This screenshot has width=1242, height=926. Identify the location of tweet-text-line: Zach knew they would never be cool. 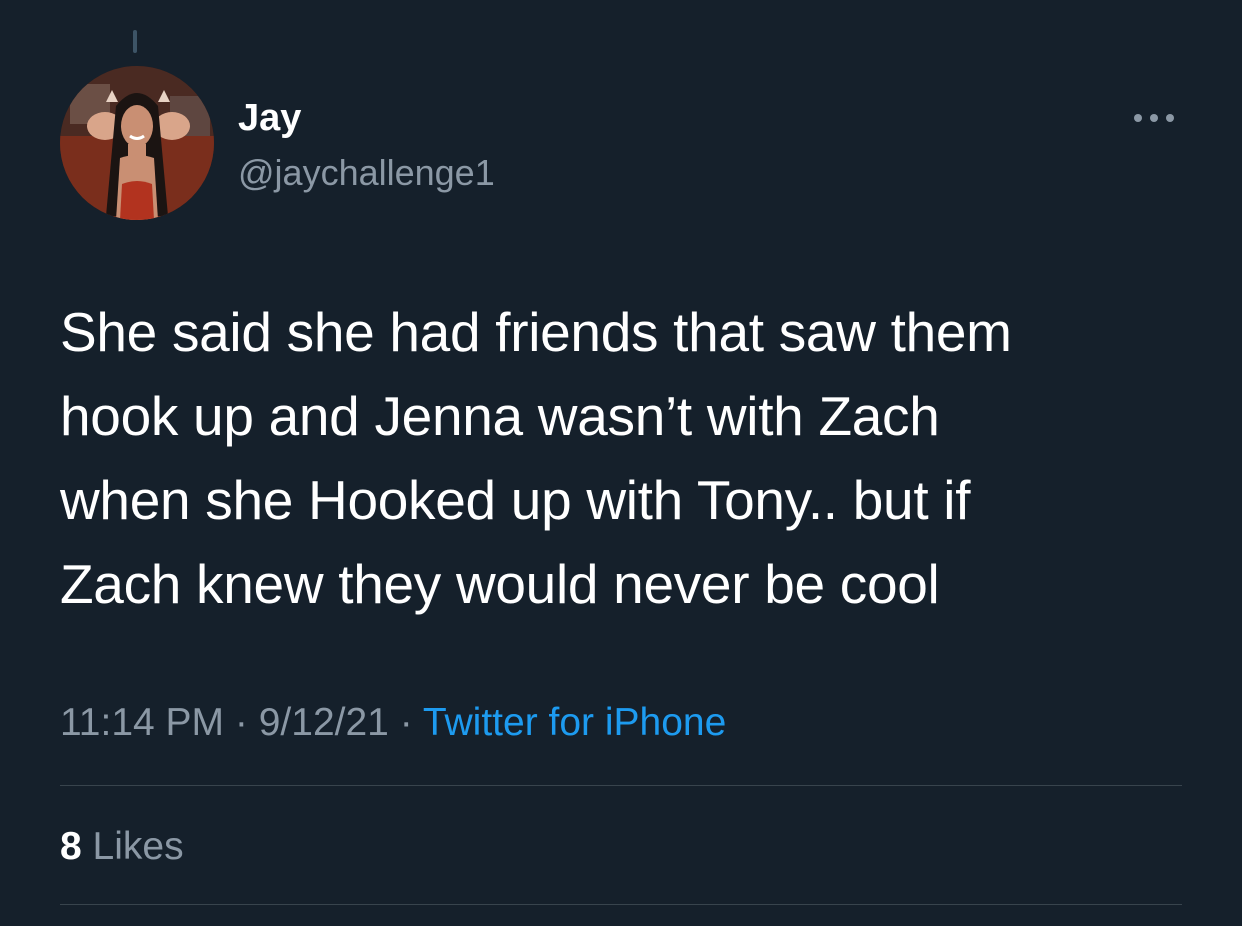
(500, 584).